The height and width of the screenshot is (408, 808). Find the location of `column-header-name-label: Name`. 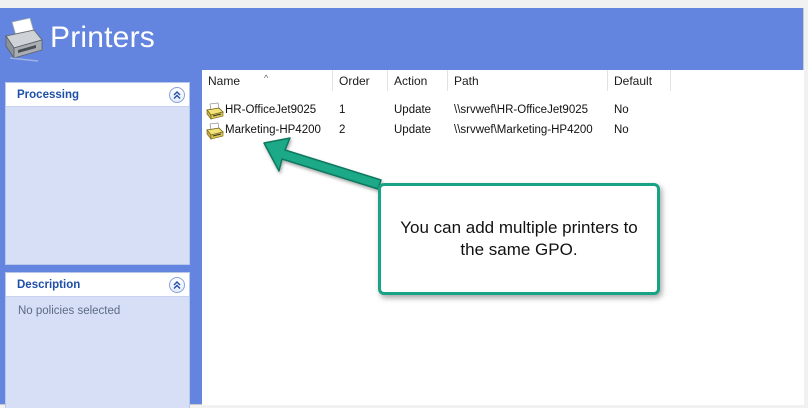

column-header-name-label: Name is located at coordinates (224, 81).